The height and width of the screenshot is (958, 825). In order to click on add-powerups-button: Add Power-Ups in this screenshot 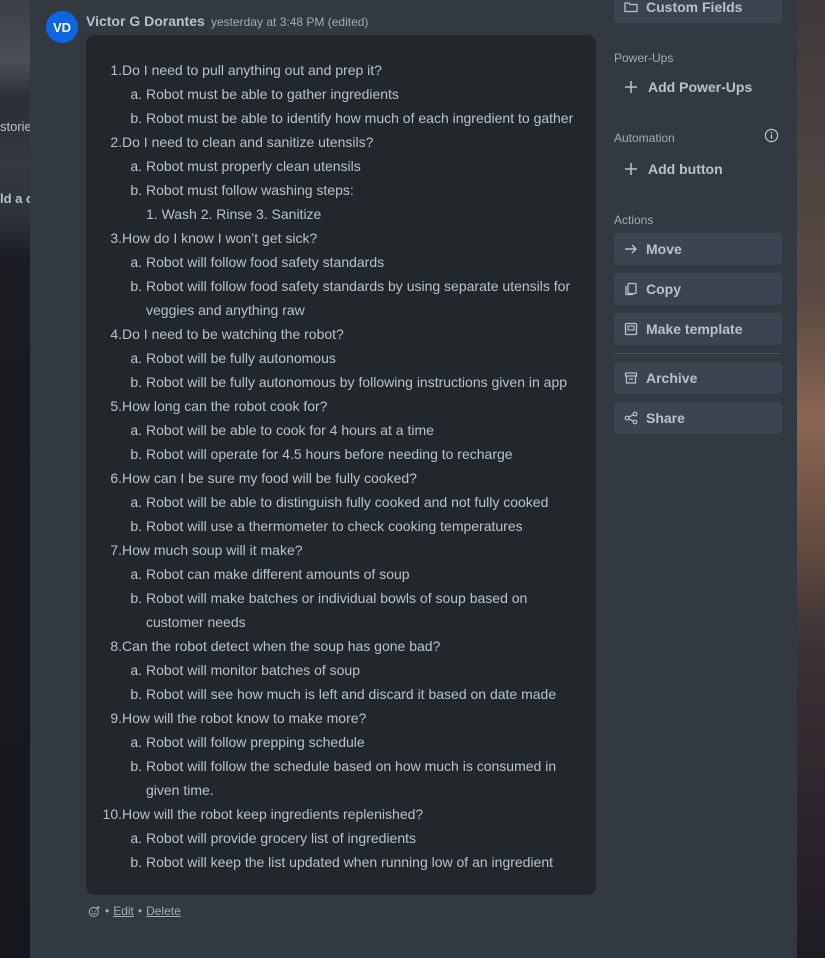, I will do `click(698, 87)`.